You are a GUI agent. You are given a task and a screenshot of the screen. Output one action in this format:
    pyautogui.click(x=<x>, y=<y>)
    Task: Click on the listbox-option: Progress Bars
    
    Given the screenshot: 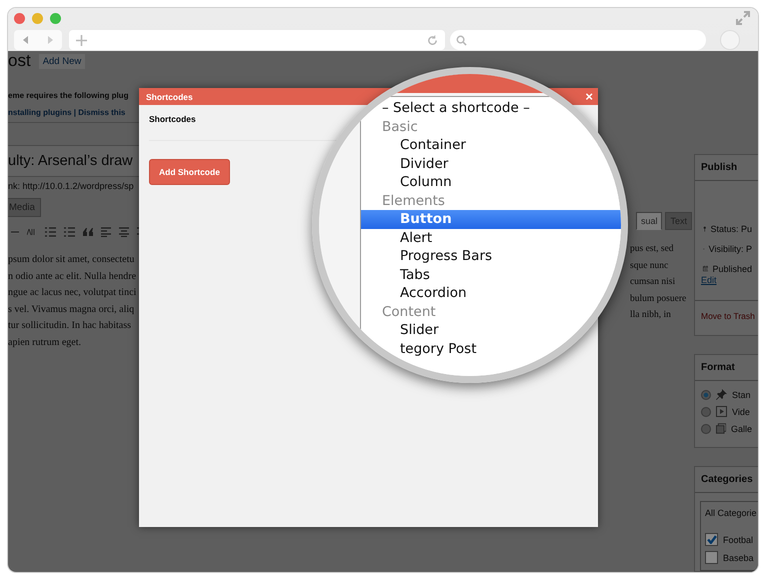 What is the action you would take?
    pyautogui.click(x=491, y=256)
    